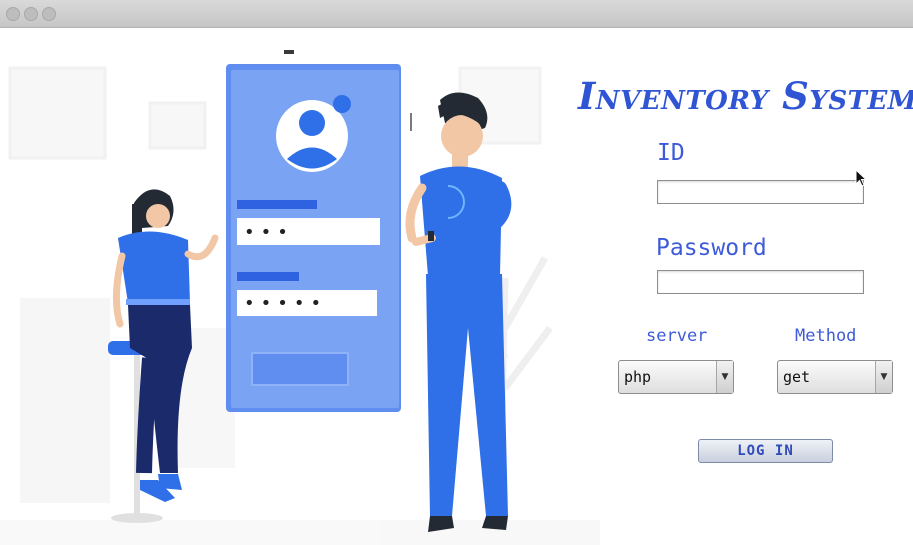  I want to click on app-title: Inventory System, so click(745, 96).